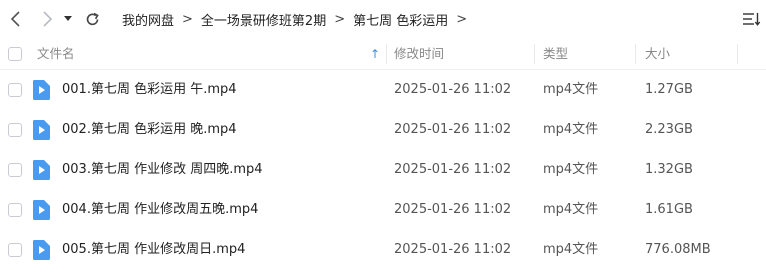  I want to click on column-header-type: 类型, so click(555, 54).